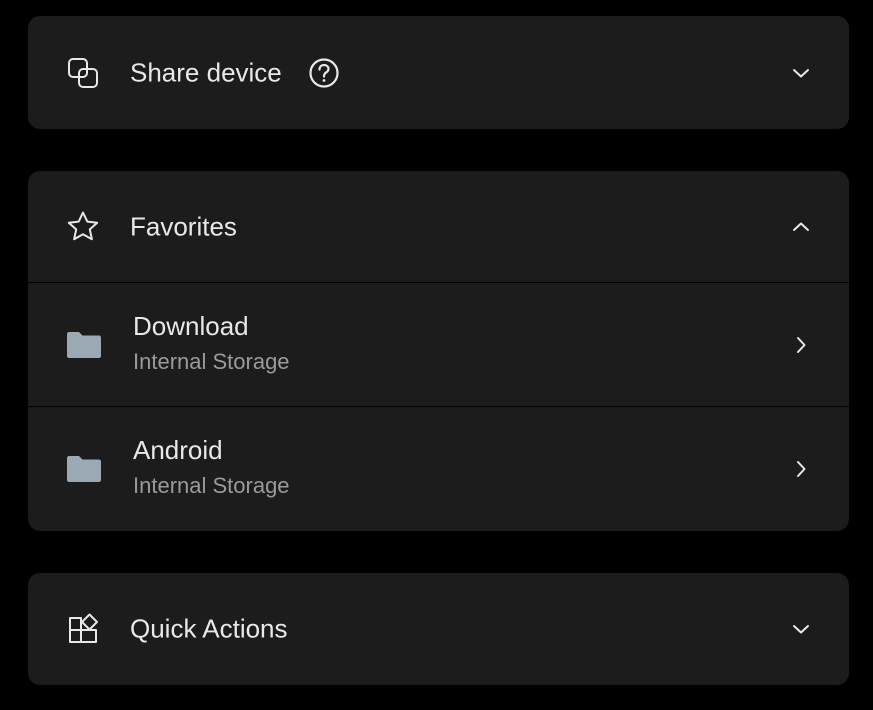 The width and height of the screenshot is (873, 710). What do you see at coordinates (178, 450) in the screenshot?
I see `favorite-item-label: Android` at bounding box center [178, 450].